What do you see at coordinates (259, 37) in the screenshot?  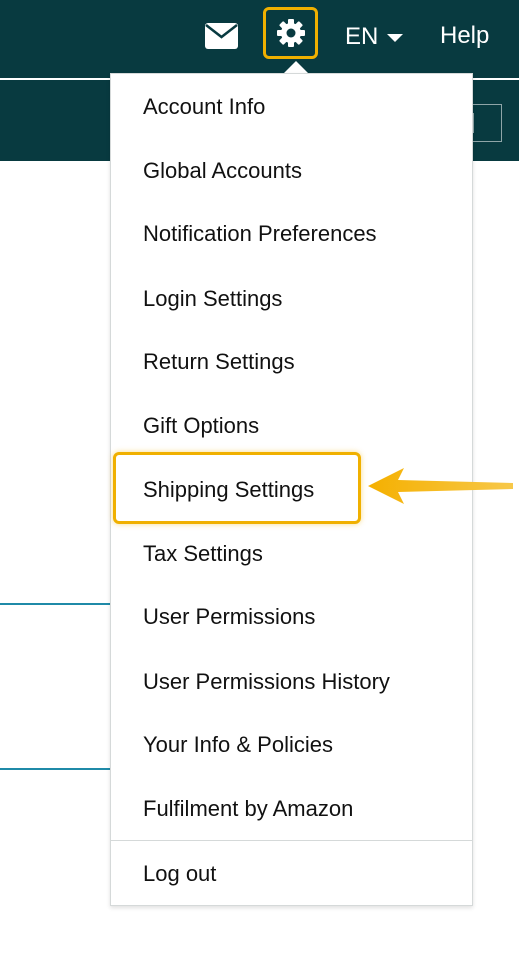 I see `top-navigation-bar: EN Help` at bounding box center [259, 37].